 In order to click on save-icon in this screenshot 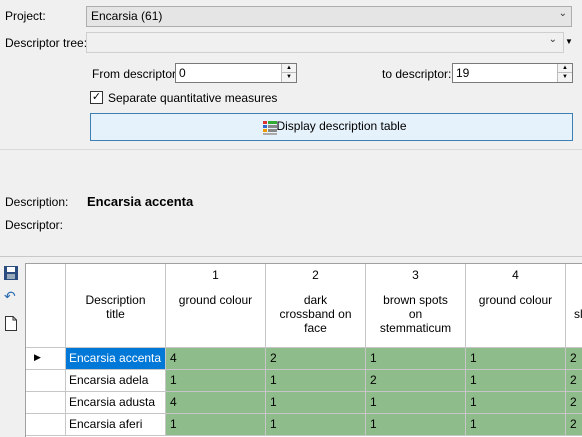, I will do `click(12, 274)`.